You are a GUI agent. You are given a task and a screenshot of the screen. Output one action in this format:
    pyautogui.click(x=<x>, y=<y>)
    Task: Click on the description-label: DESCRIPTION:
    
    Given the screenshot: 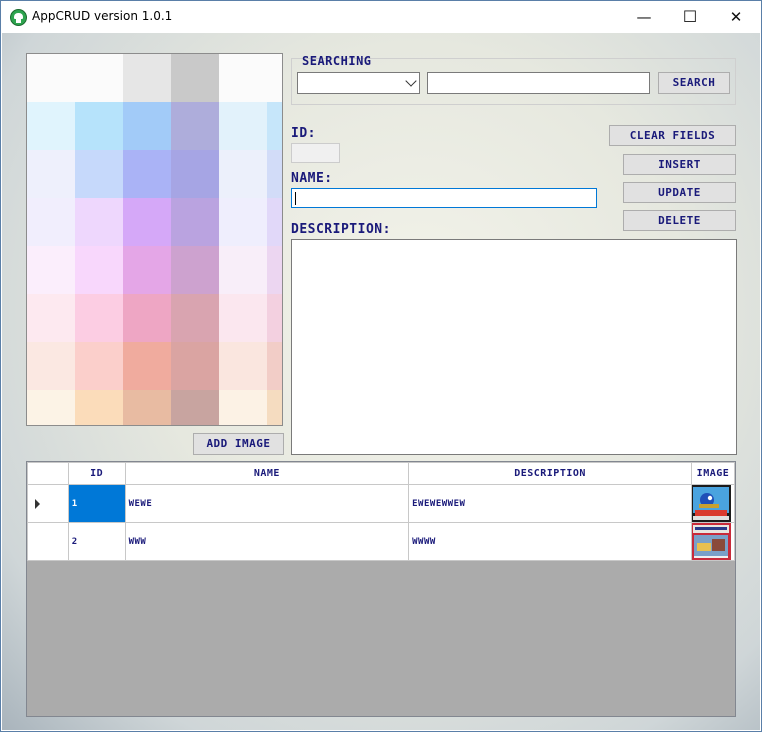 What is the action you would take?
    pyautogui.click(x=341, y=229)
    